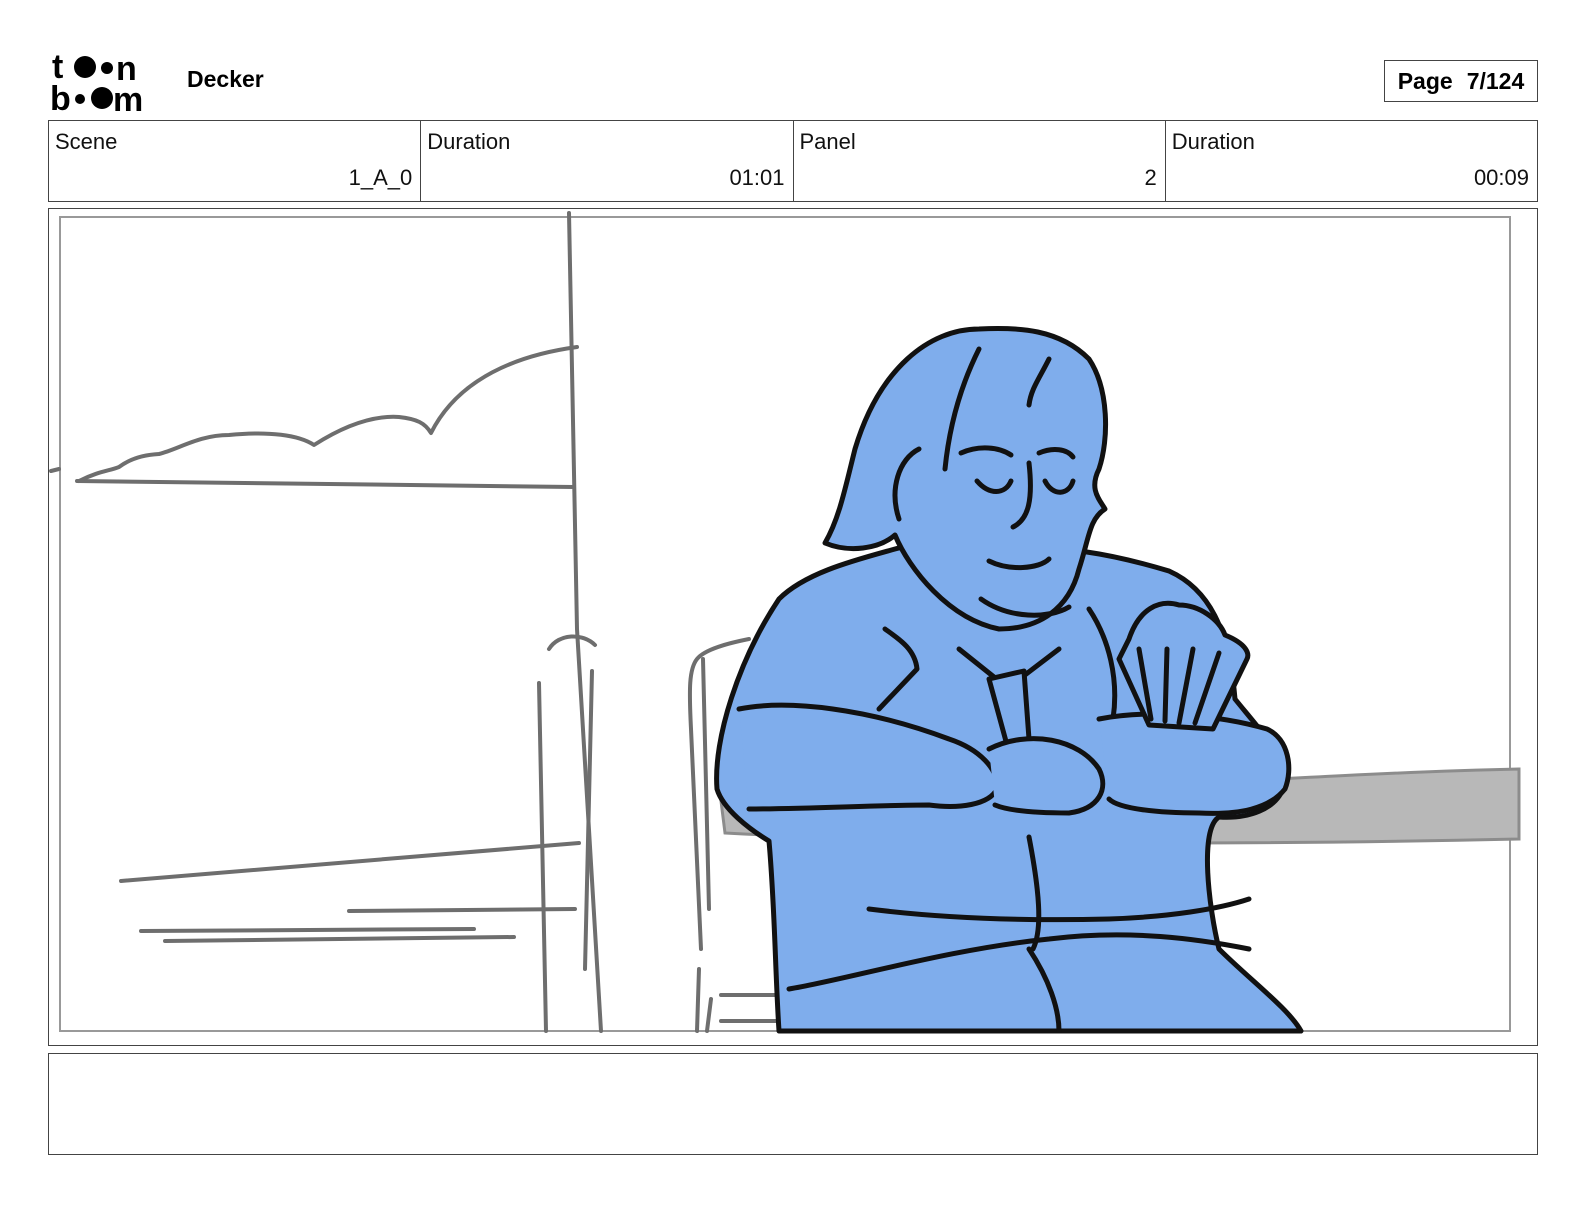 This screenshot has width=1584, height=1224. I want to click on scene-label: Scene, so click(86, 141).